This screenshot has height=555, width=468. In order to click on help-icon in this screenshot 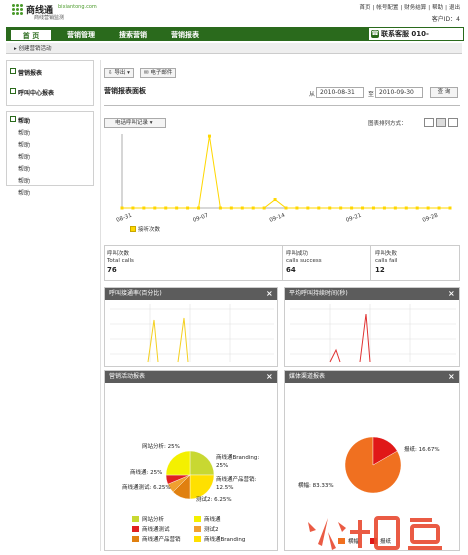, I will do `click(13, 119)`.